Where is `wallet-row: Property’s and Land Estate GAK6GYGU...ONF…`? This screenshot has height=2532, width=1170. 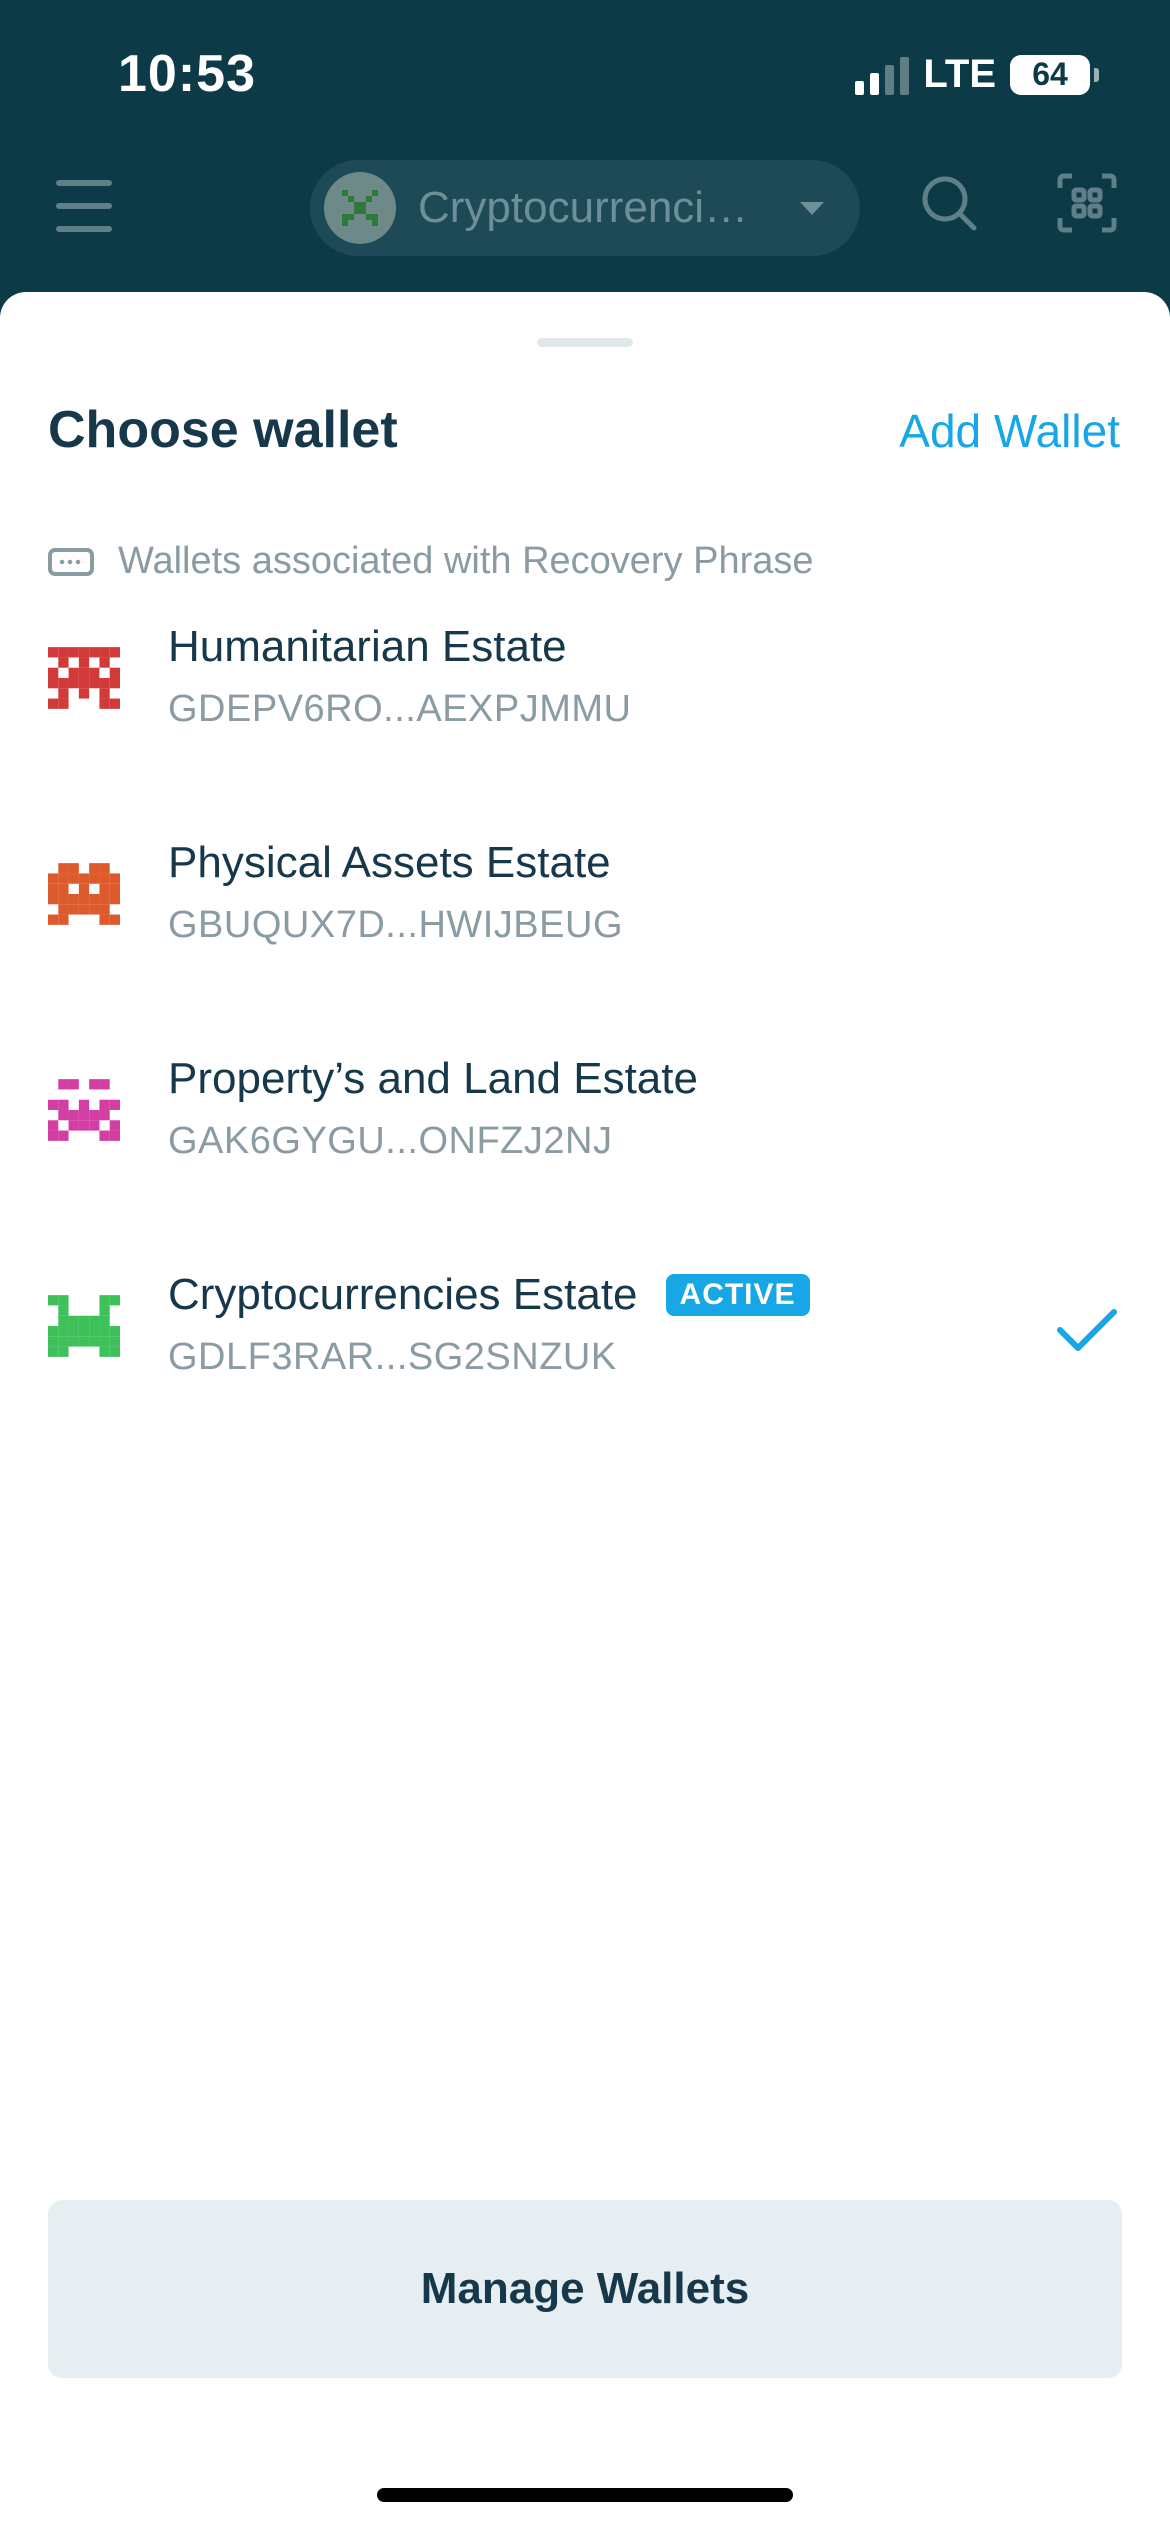
wallet-row: Property’s and Land Estate GAK6GYGU...ONF… is located at coordinates (585, 1154).